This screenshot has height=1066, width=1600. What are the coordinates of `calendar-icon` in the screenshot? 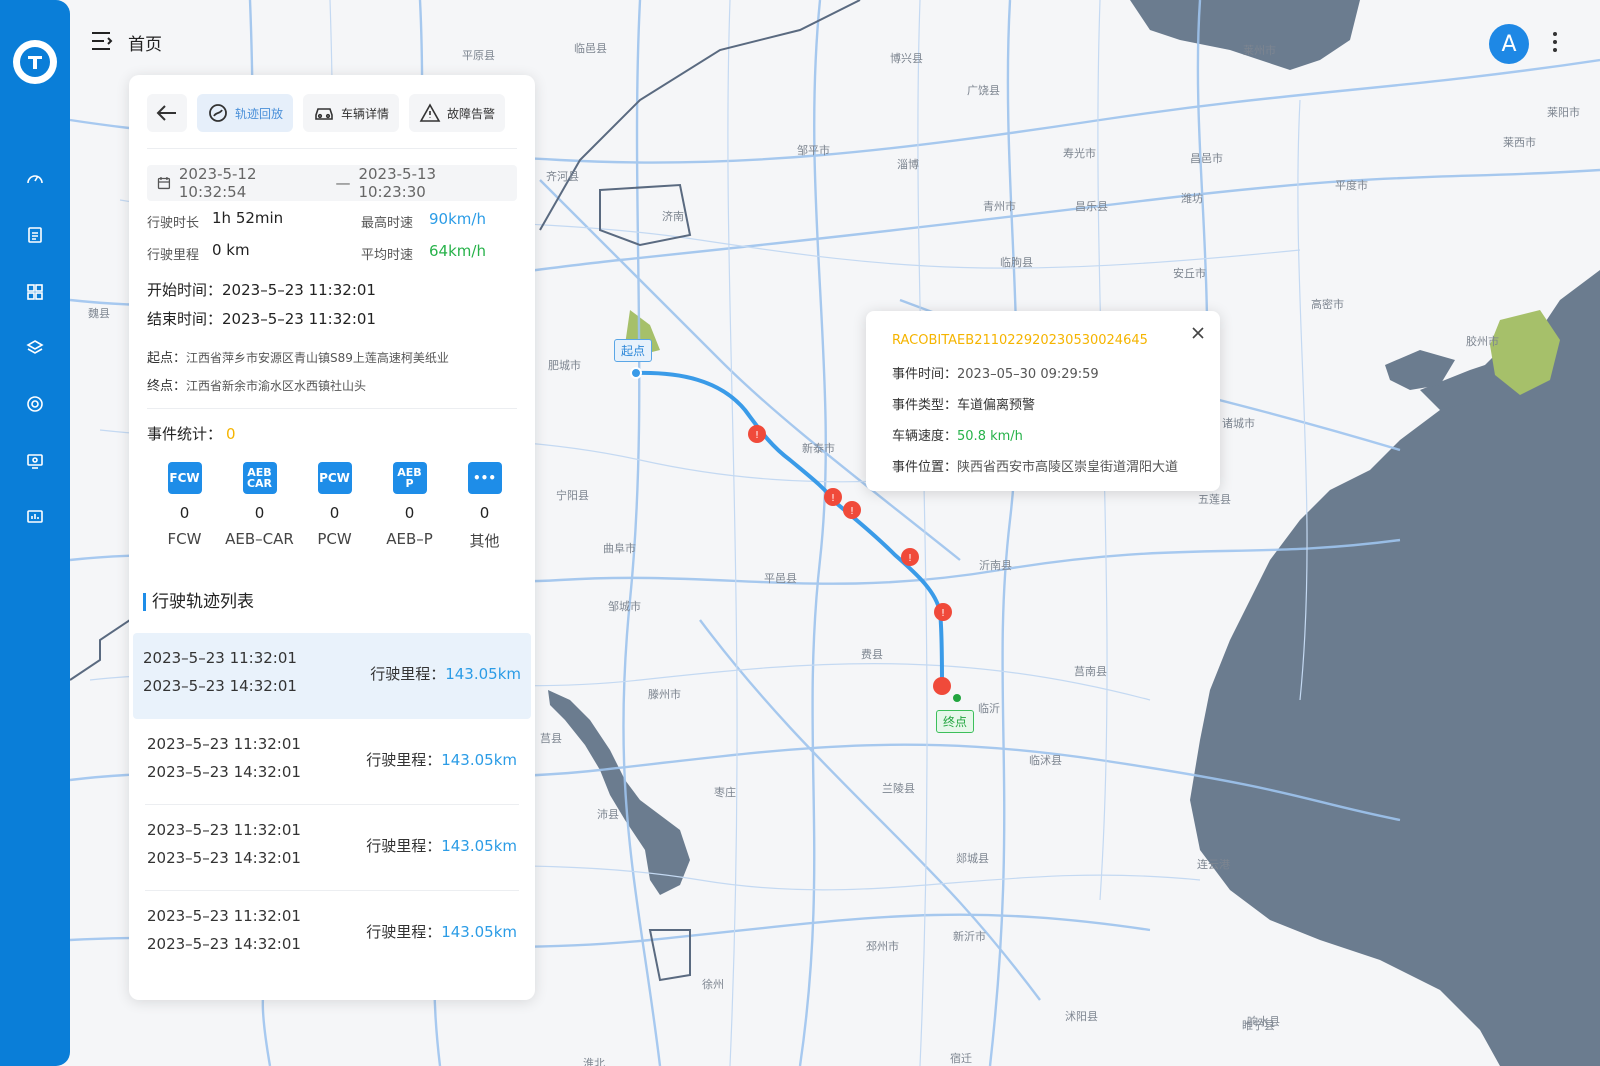 It's located at (164, 183).